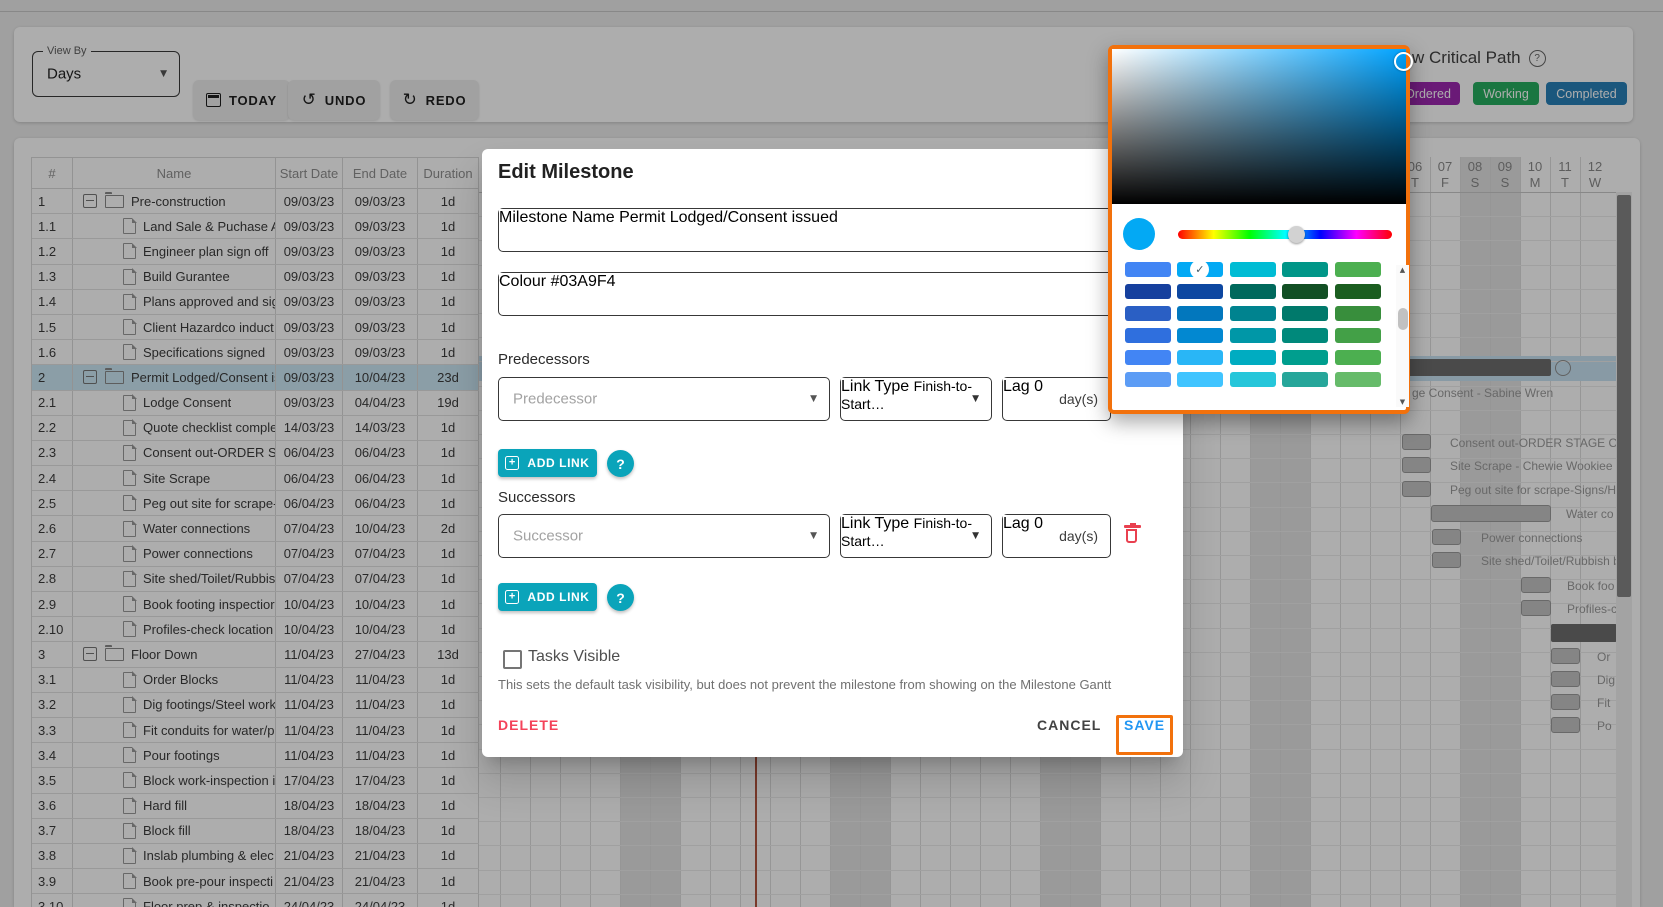 This screenshot has width=1663, height=907. I want to click on successors-heading: Successors, so click(537, 497).